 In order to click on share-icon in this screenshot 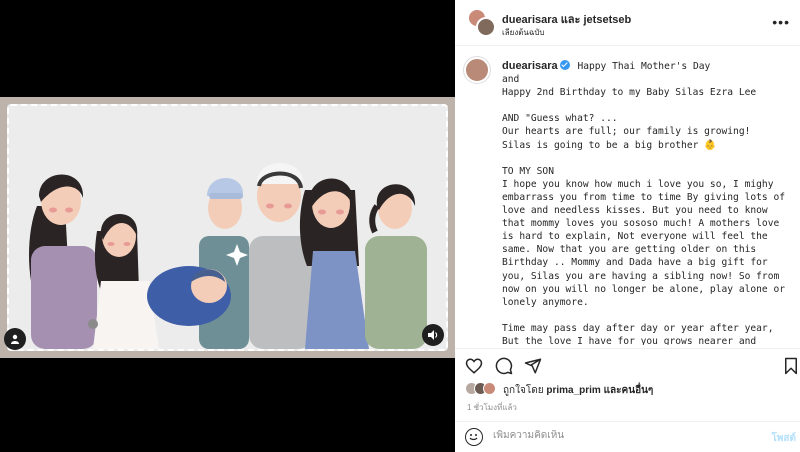, I will do `click(533, 366)`.